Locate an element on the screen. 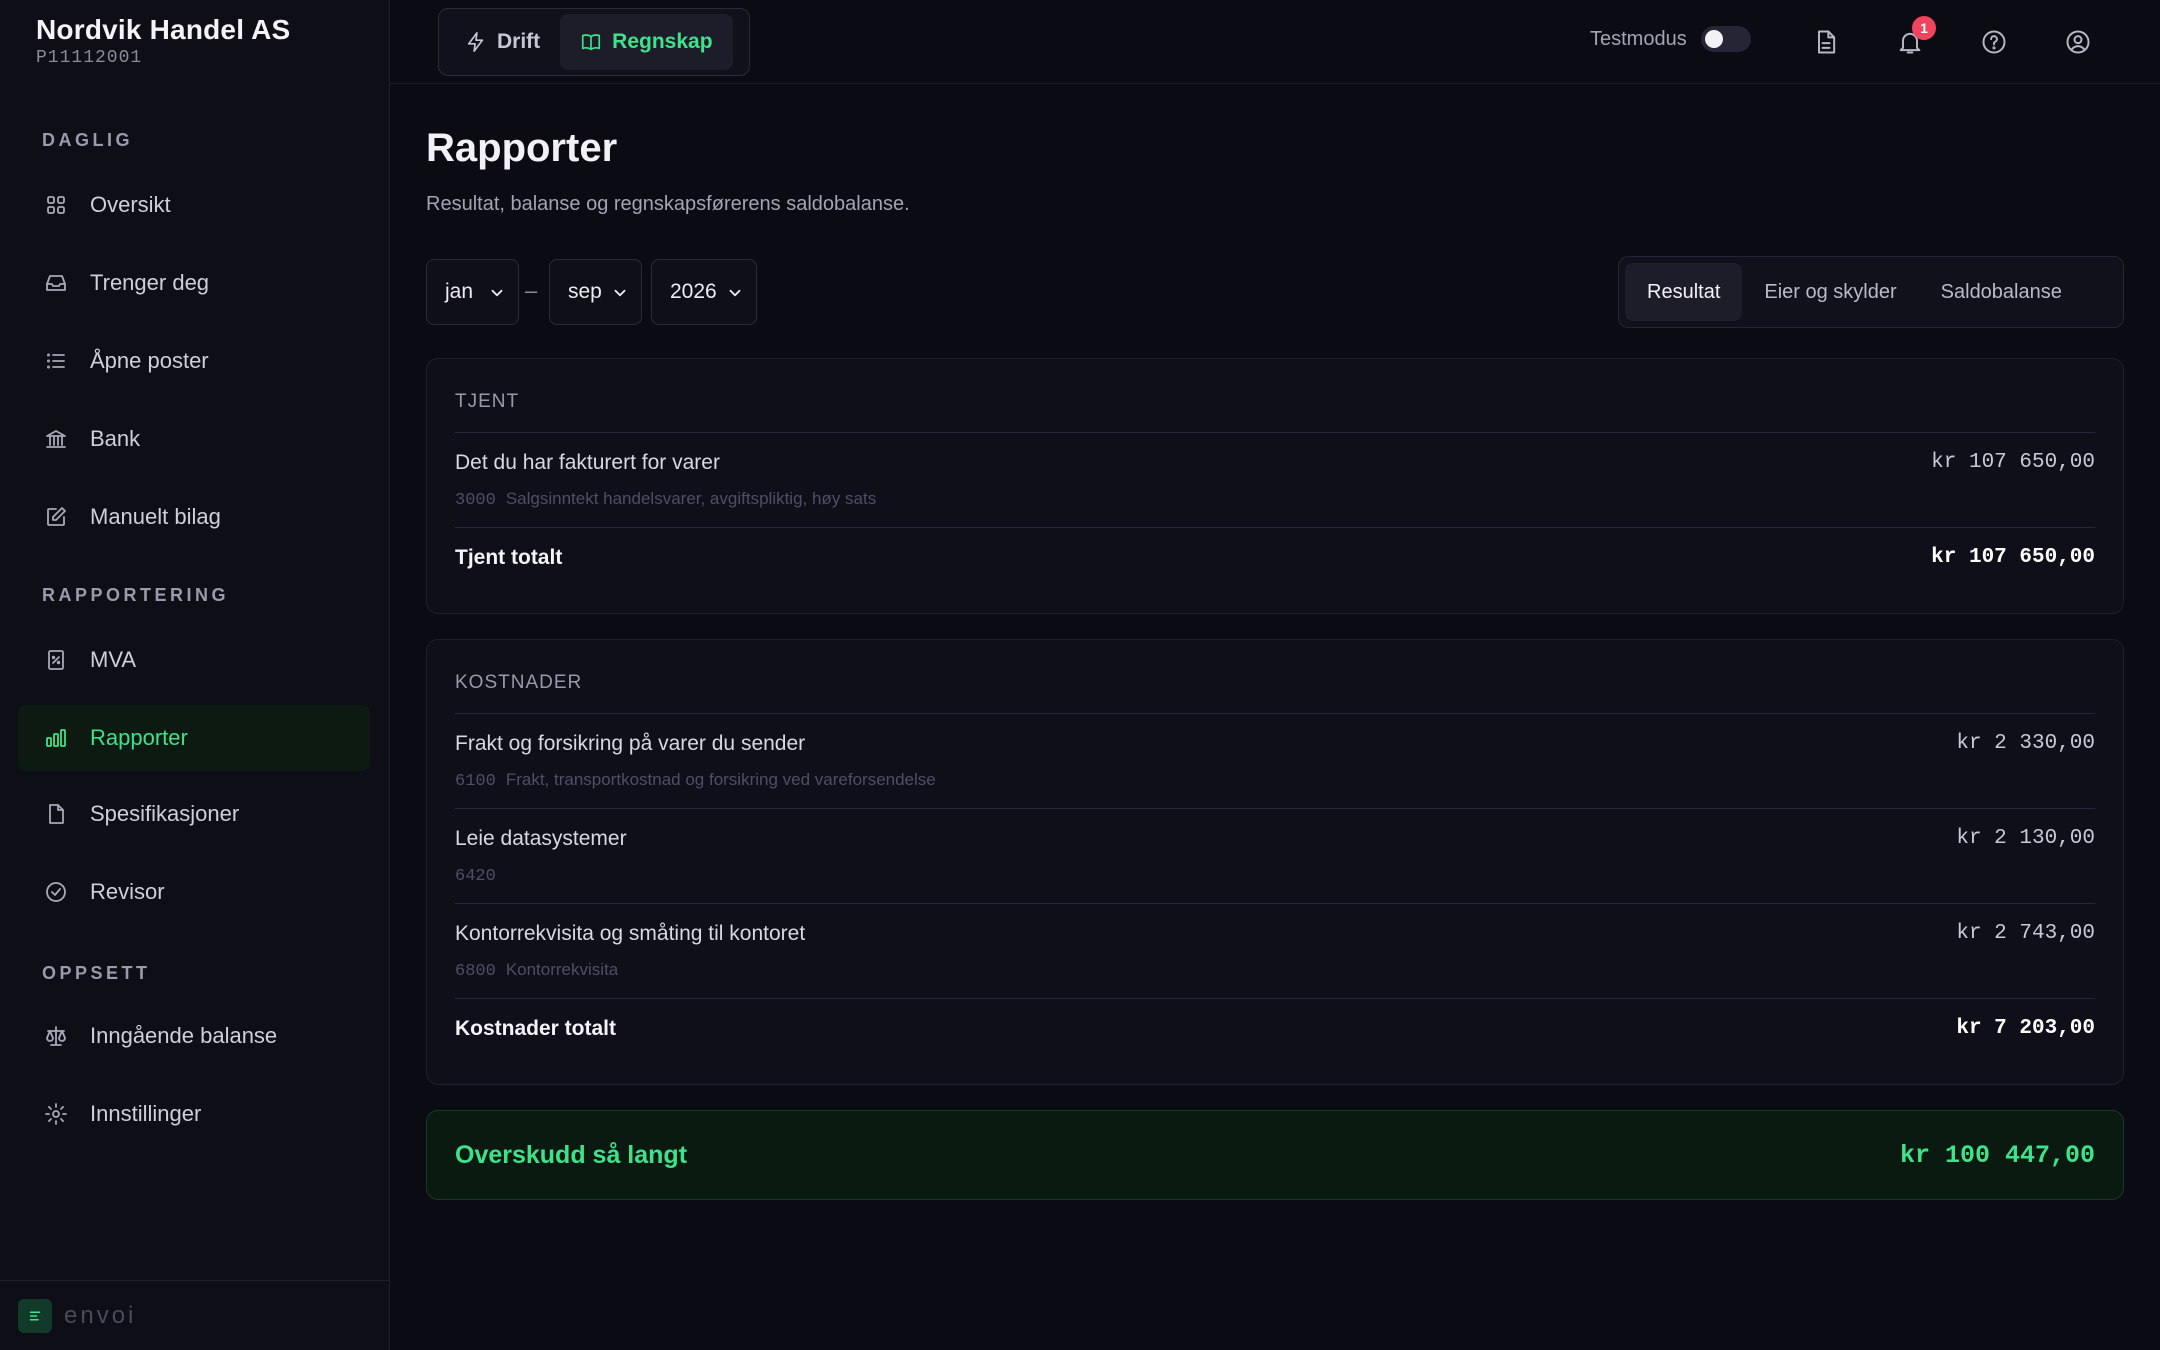 The height and width of the screenshot is (1350, 2160). bar-chart-icon is located at coordinates (56, 738).